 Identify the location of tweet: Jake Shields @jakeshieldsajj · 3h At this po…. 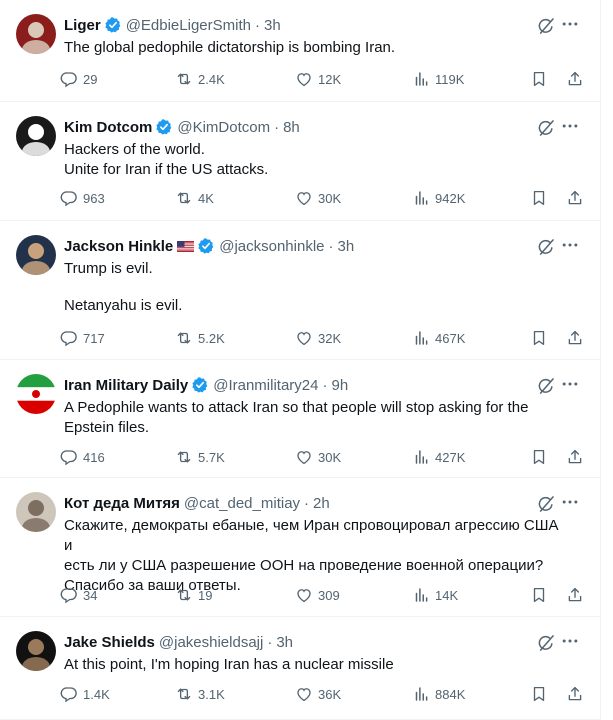
(300, 668).